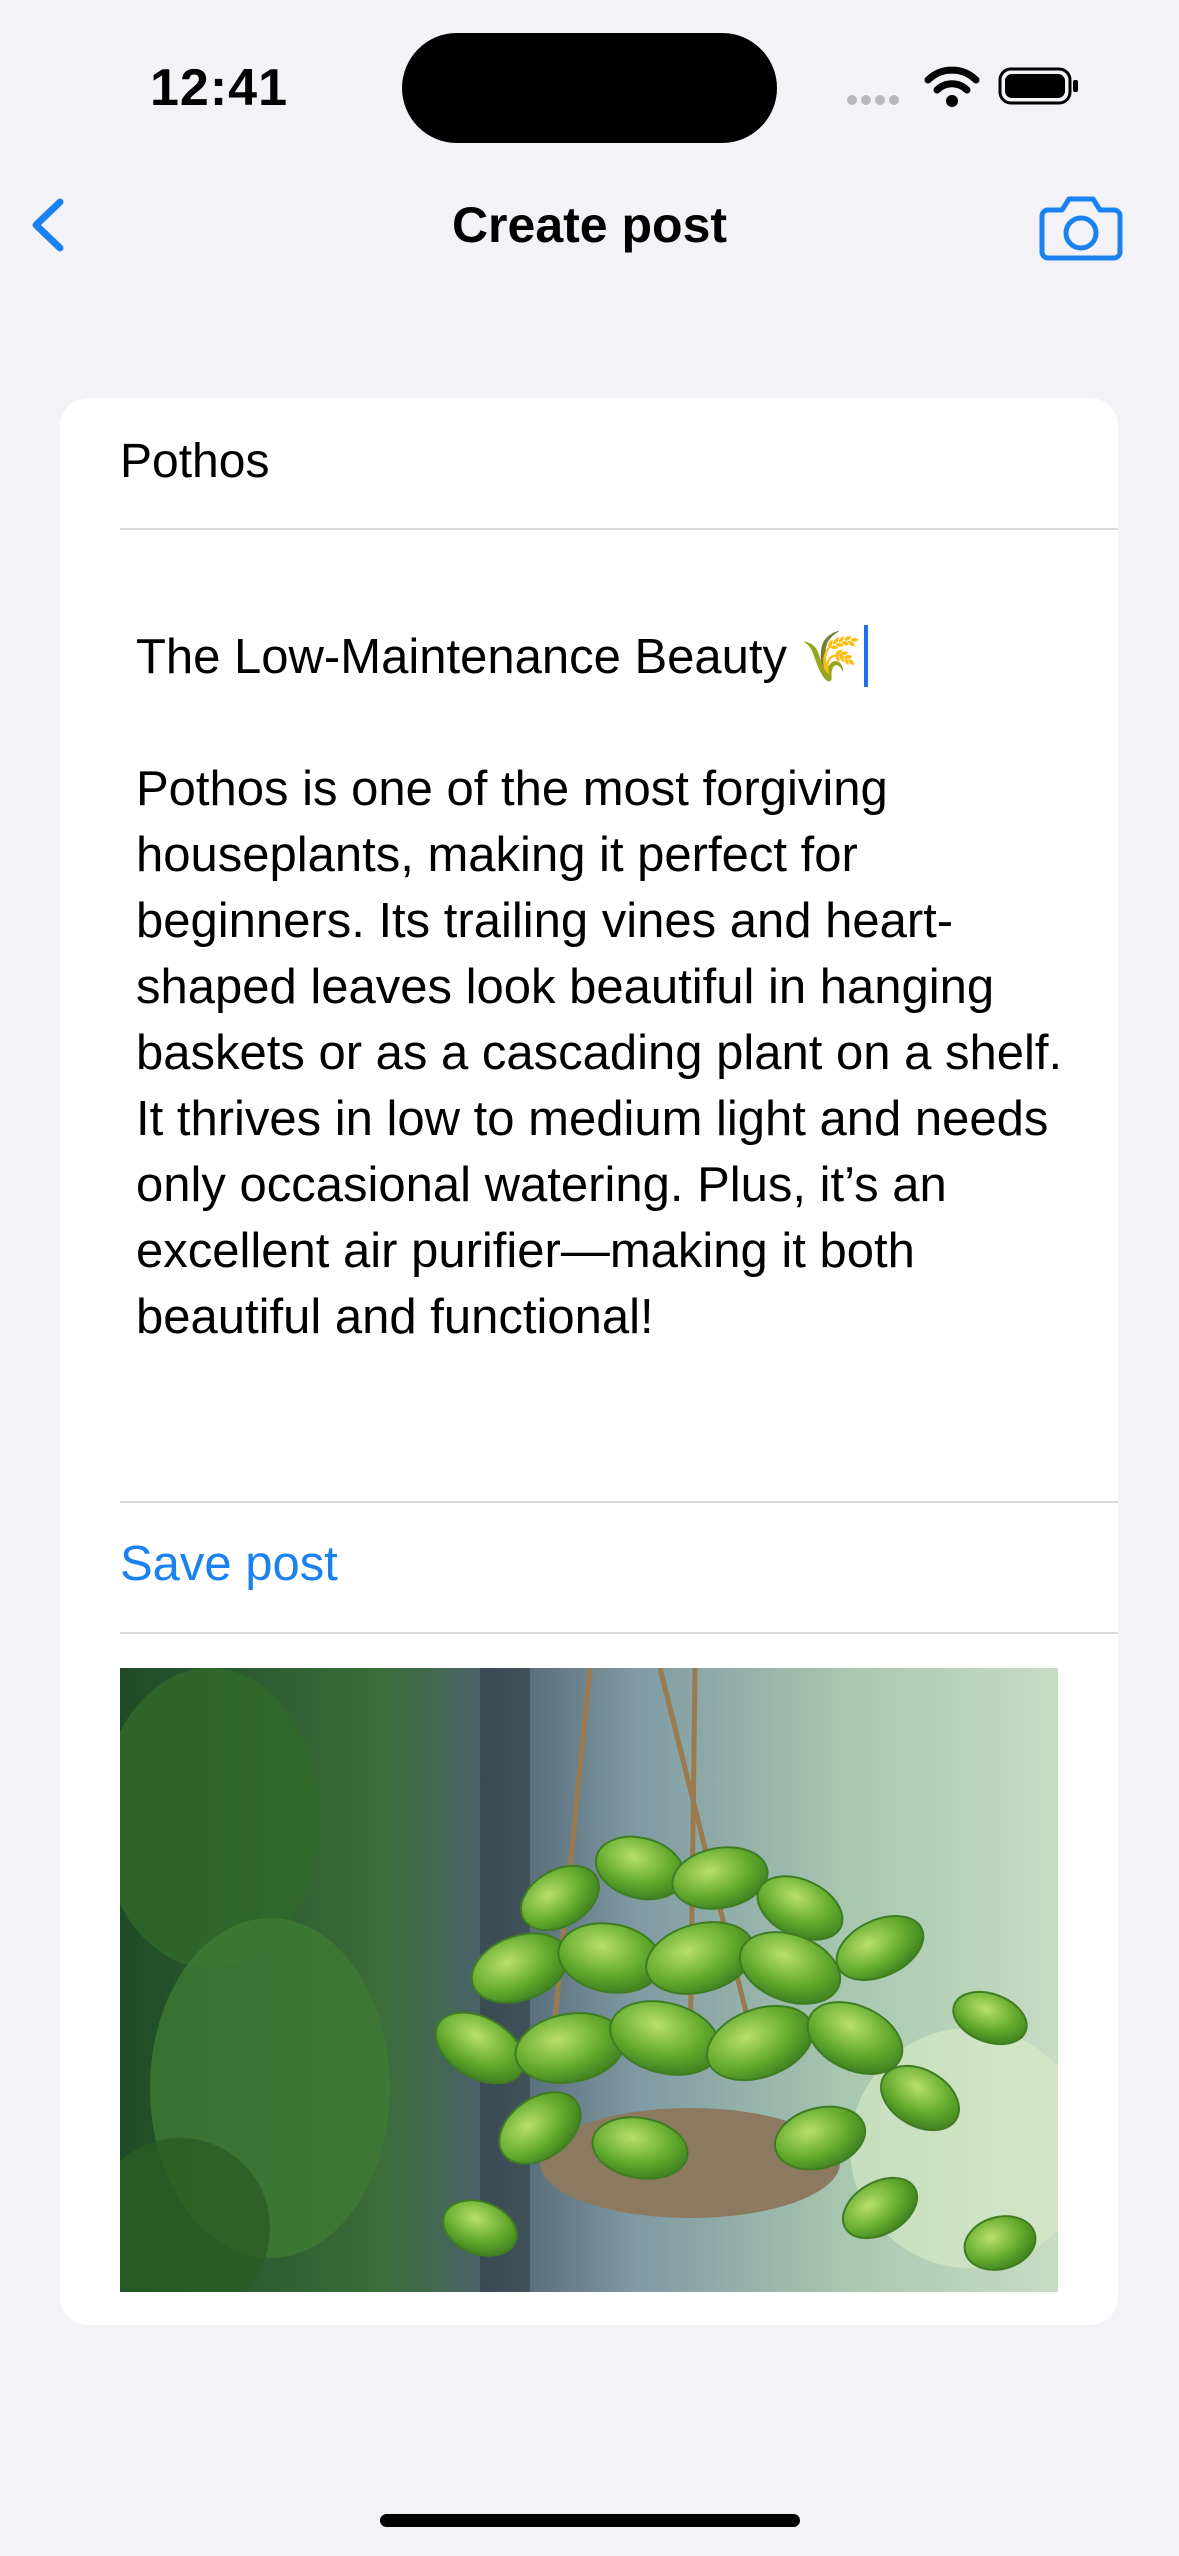 This screenshot has width=1179, height=2556. What do you see at coordinates (499, 657) in the screenshot?
I see `post-heading: The Low-Maintenance Beauty 🌾` at bounding box center [499, 657].